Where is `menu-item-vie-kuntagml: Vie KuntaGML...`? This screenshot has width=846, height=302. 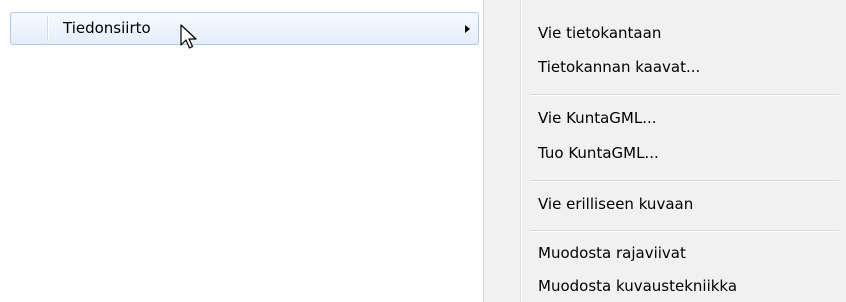 menu-item-vie-kuntagml: Vie KuntaGML... is located at coordinates (597, 118).